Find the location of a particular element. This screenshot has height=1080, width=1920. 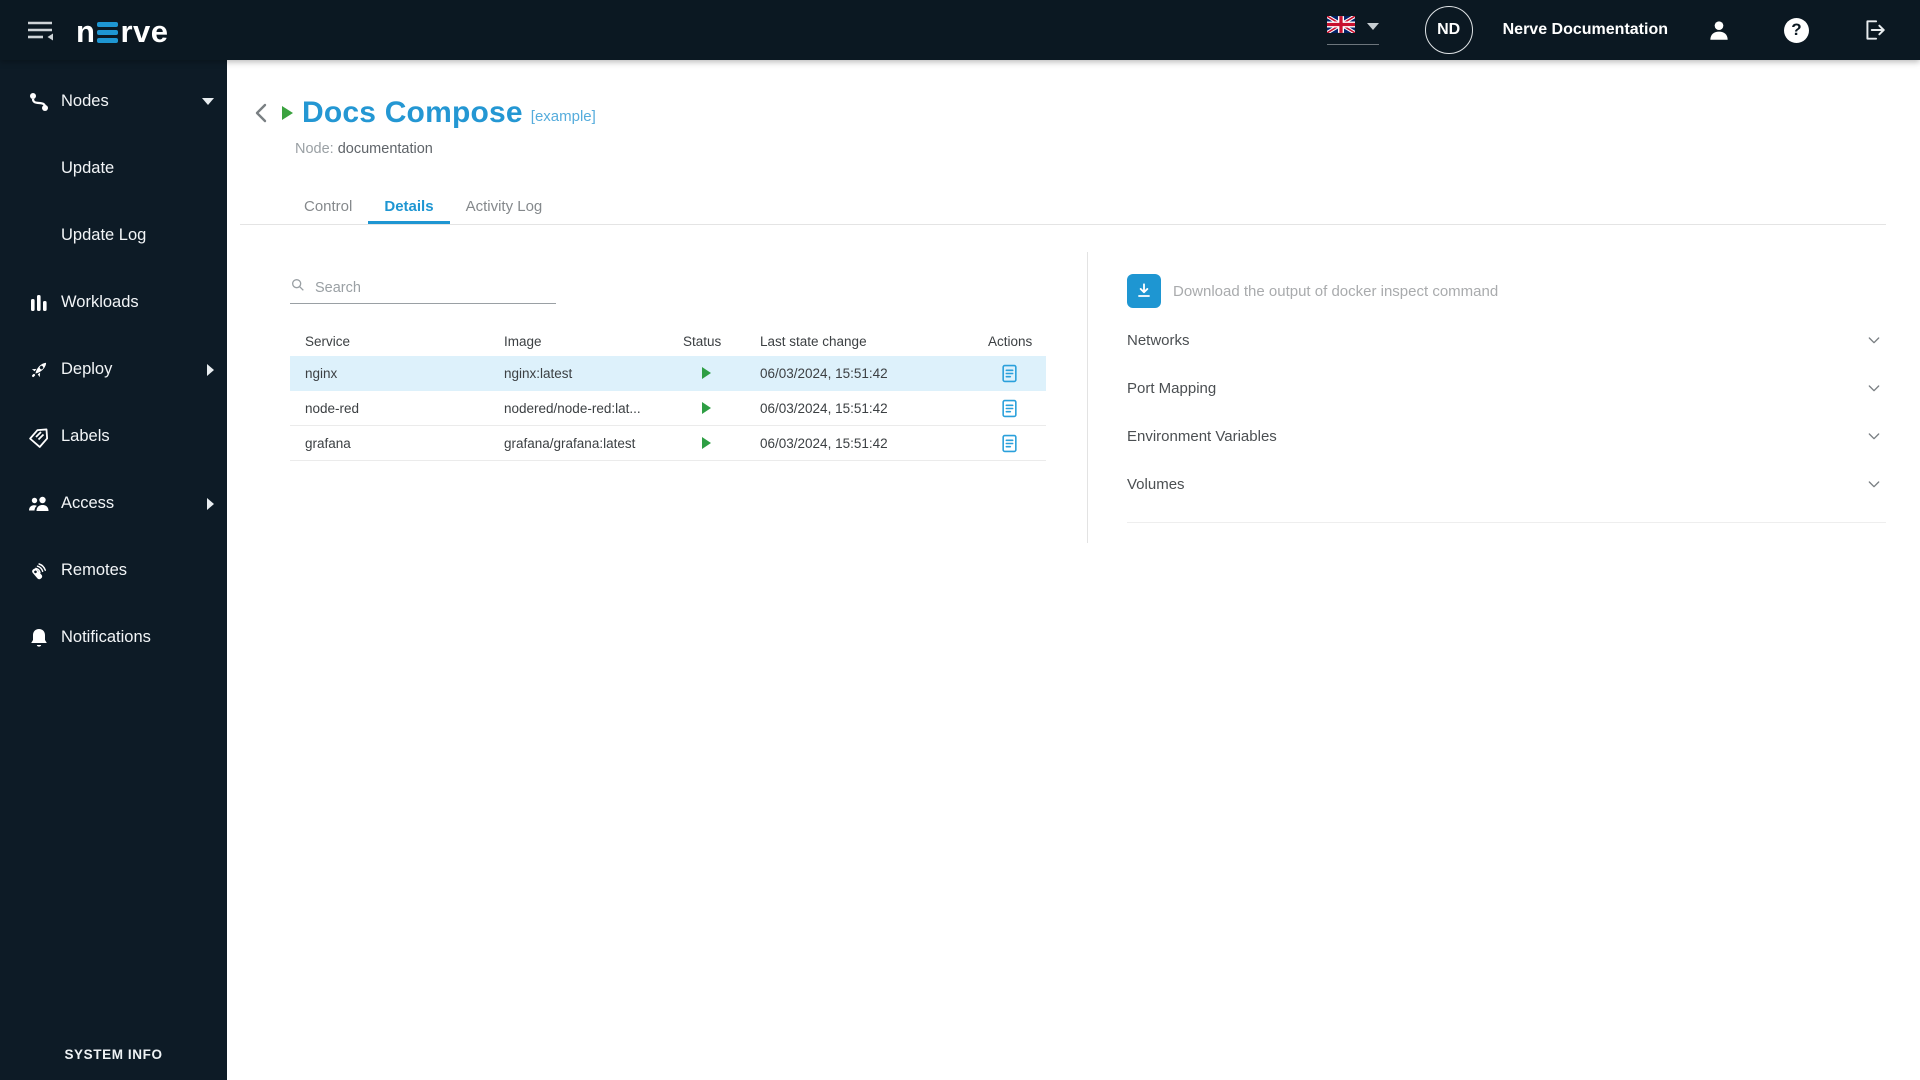

avatar-initials: ND is located at coordinates (1449, 29).